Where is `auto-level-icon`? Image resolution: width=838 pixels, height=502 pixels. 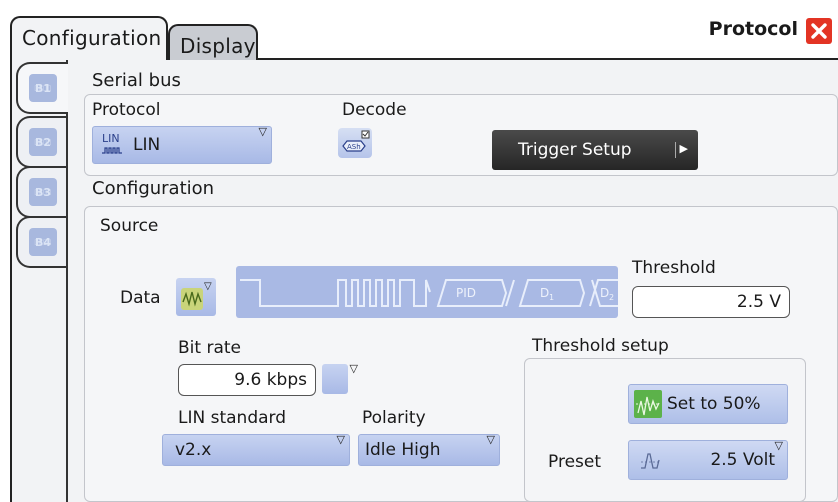 auto-level-icon is located at coordinates (648, 404).